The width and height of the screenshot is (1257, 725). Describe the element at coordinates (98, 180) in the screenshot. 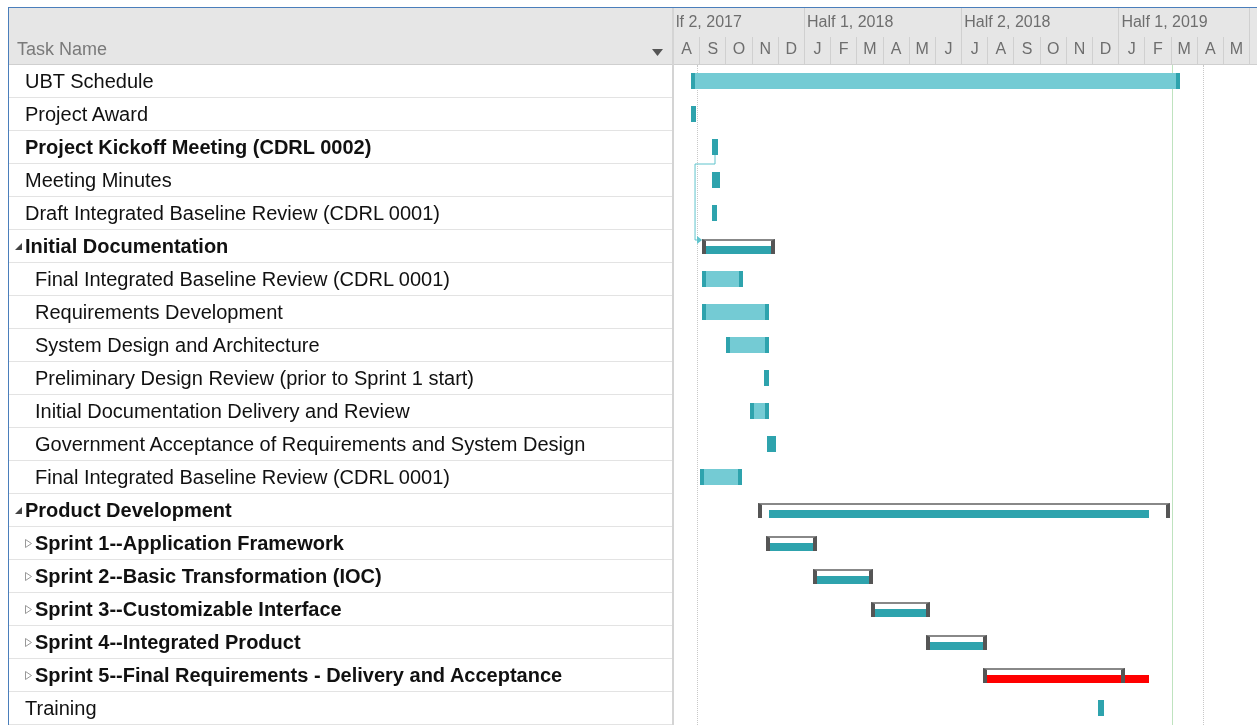

I see `task-name: Meeting Minutes` at that location.